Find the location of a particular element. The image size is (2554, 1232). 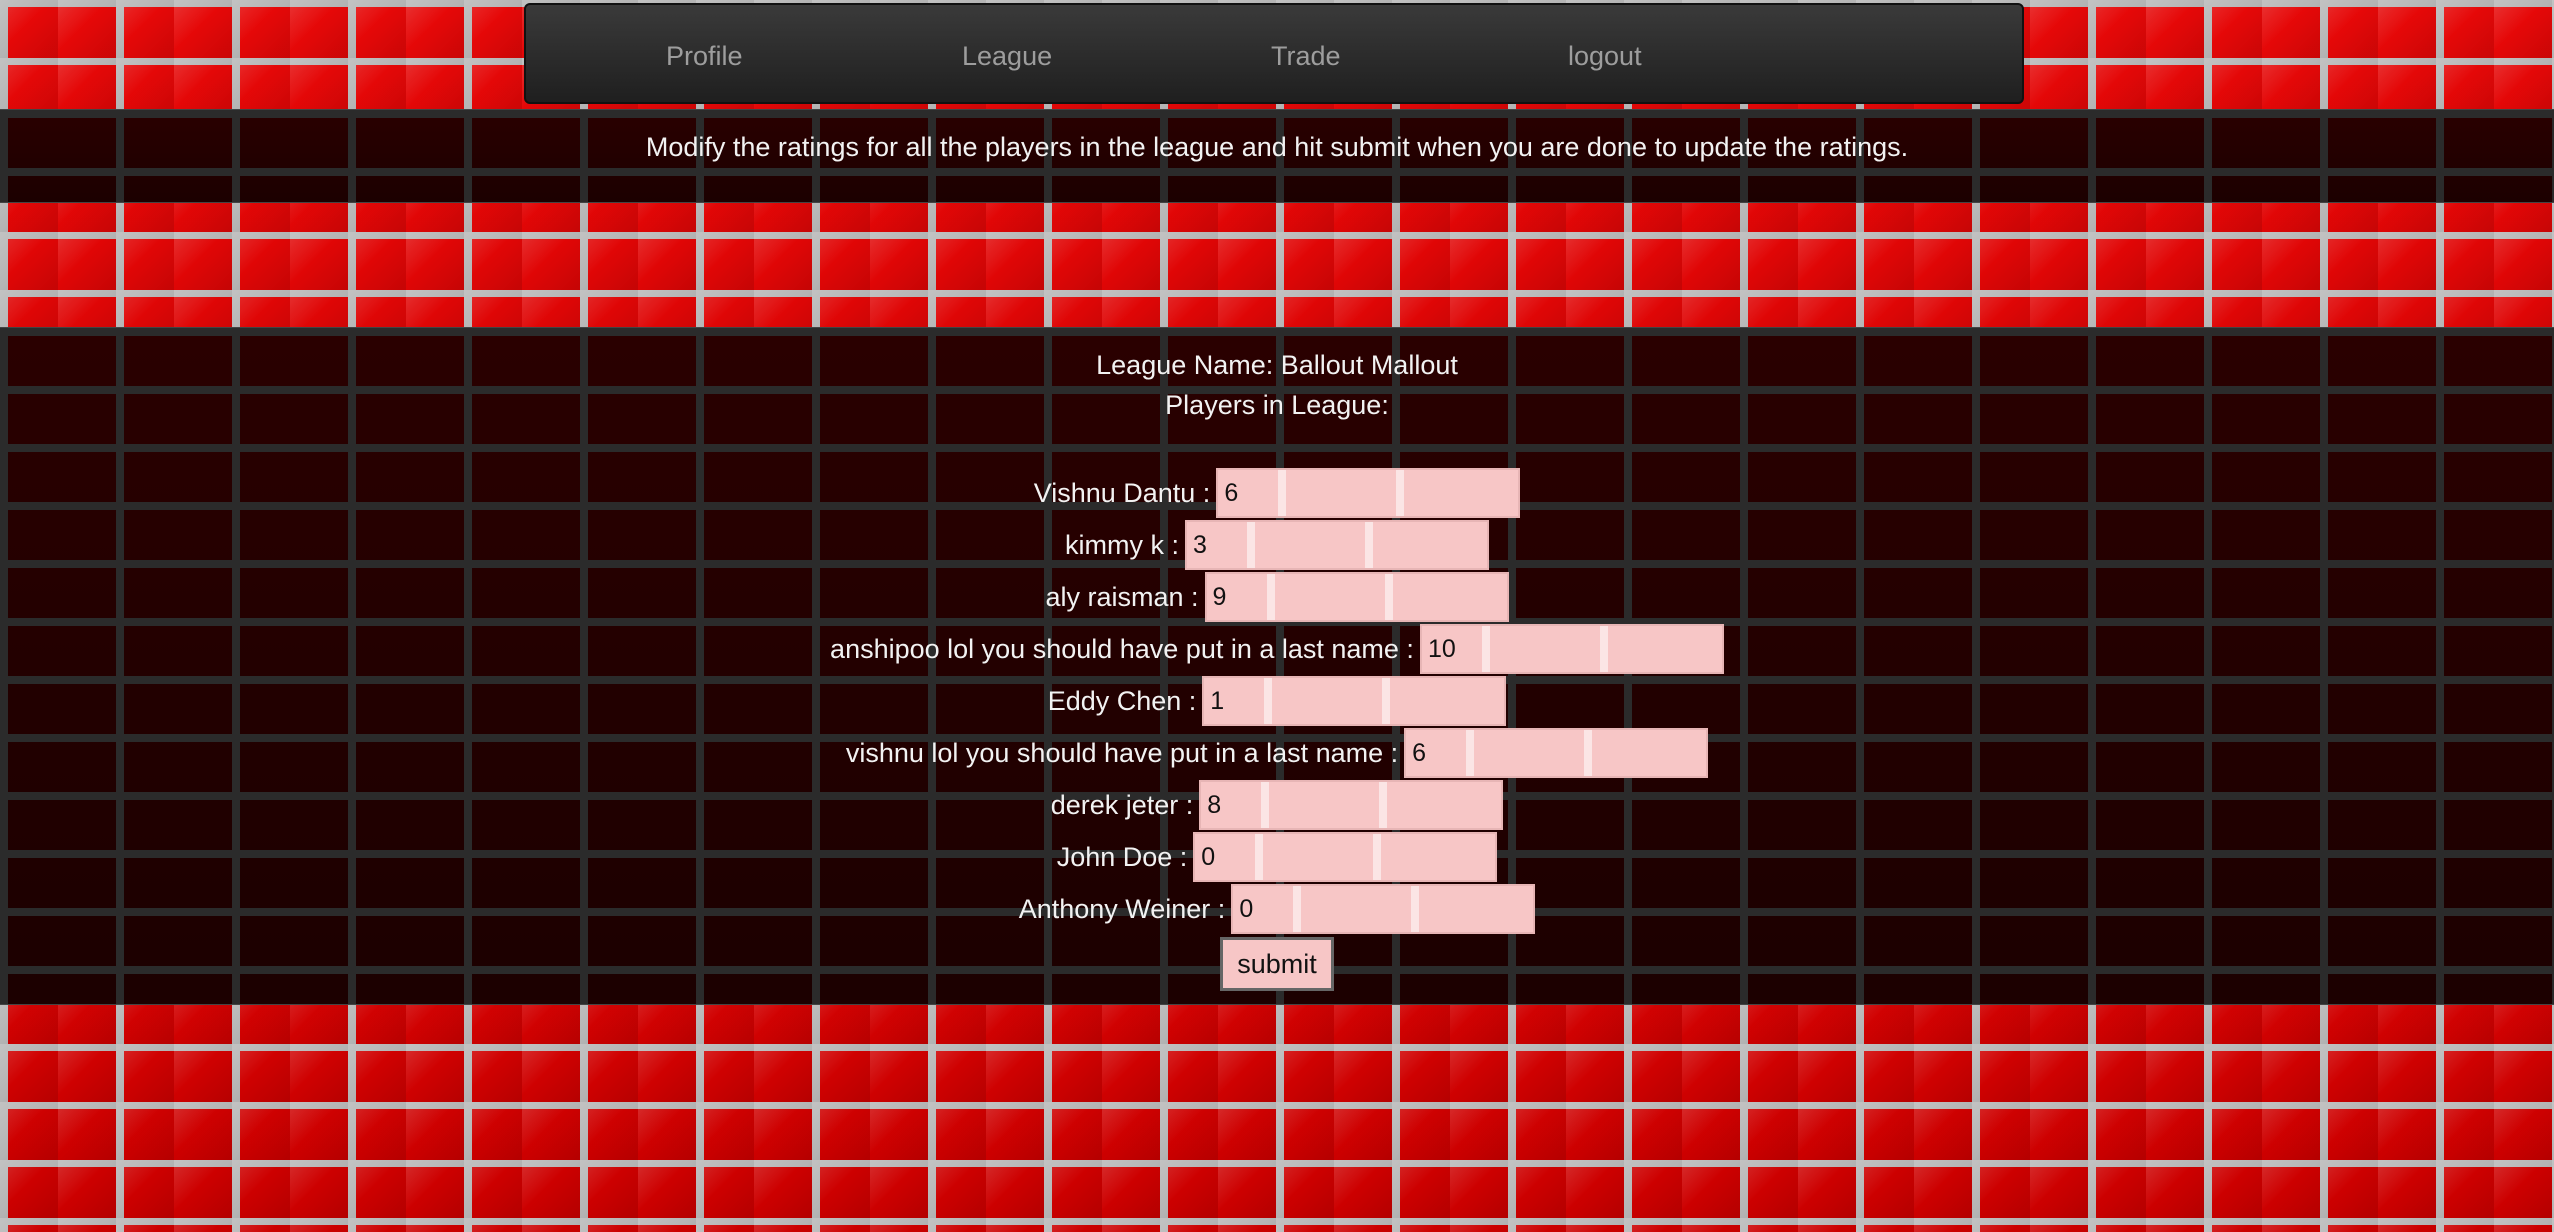

nav-trade-link: Trade is located at coordinates (1306, 56).